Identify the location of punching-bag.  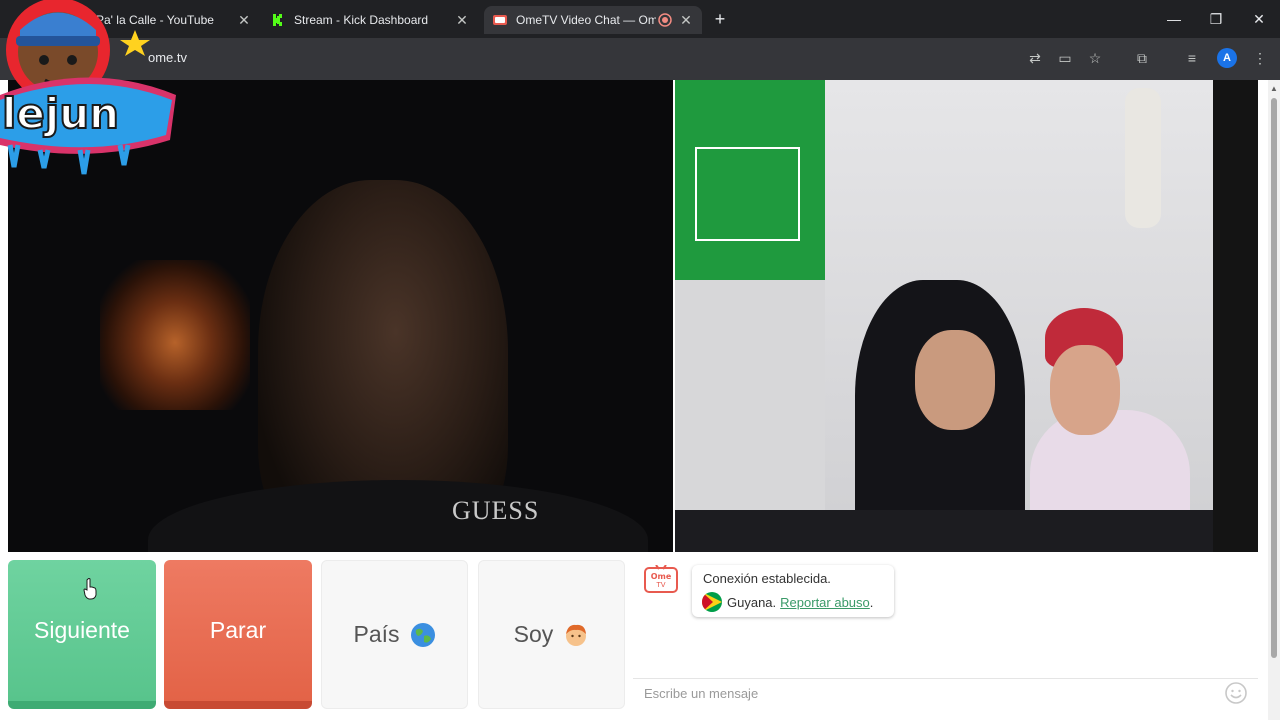
(1143, 158).